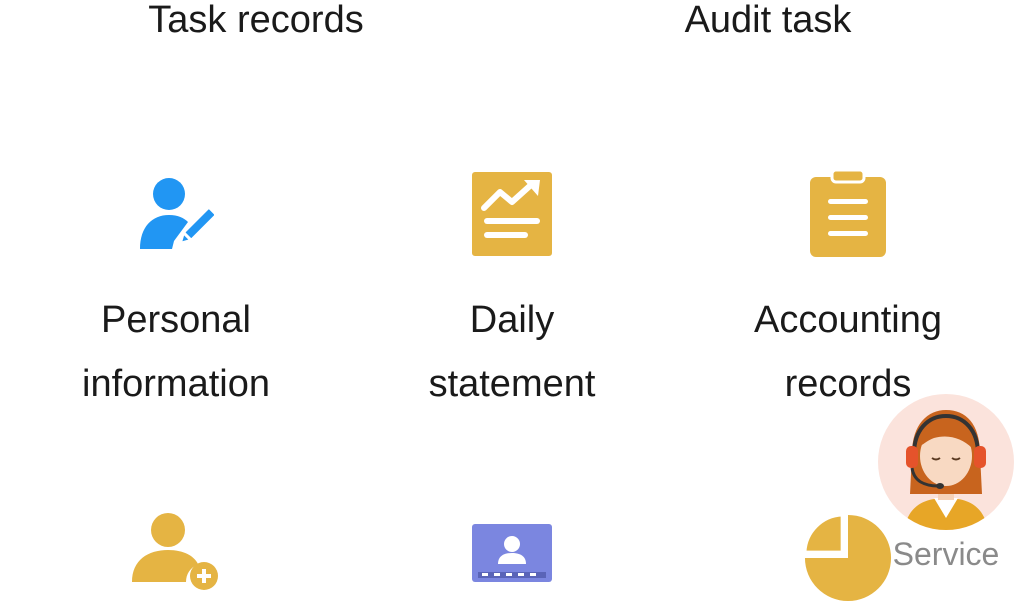 Image resolution: width=1024 pixels, height=615 pixels. What do you see at coordinates (176, 292) in the screenshot?
I see `personal-information-item: Personal information` at bounding box center [176, 292].